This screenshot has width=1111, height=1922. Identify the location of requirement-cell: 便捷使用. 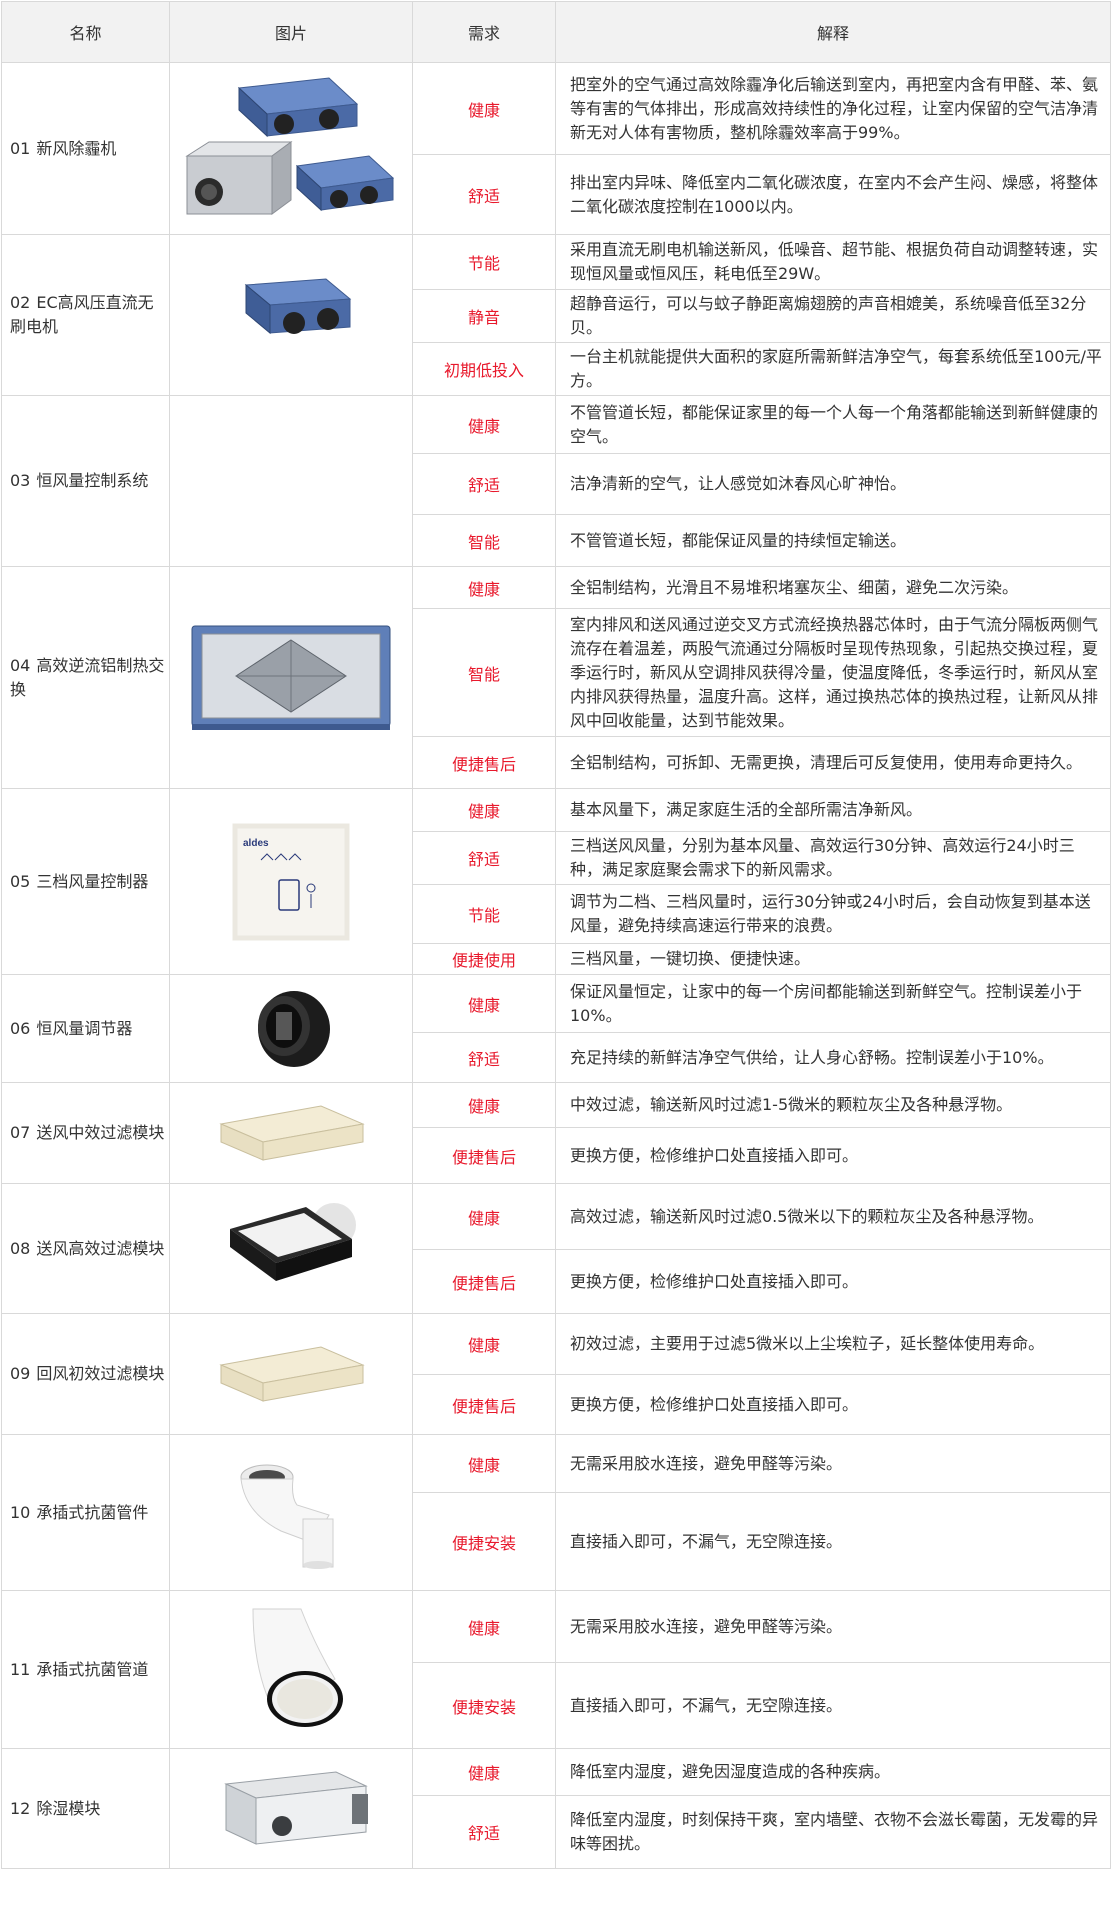
(484, 959).